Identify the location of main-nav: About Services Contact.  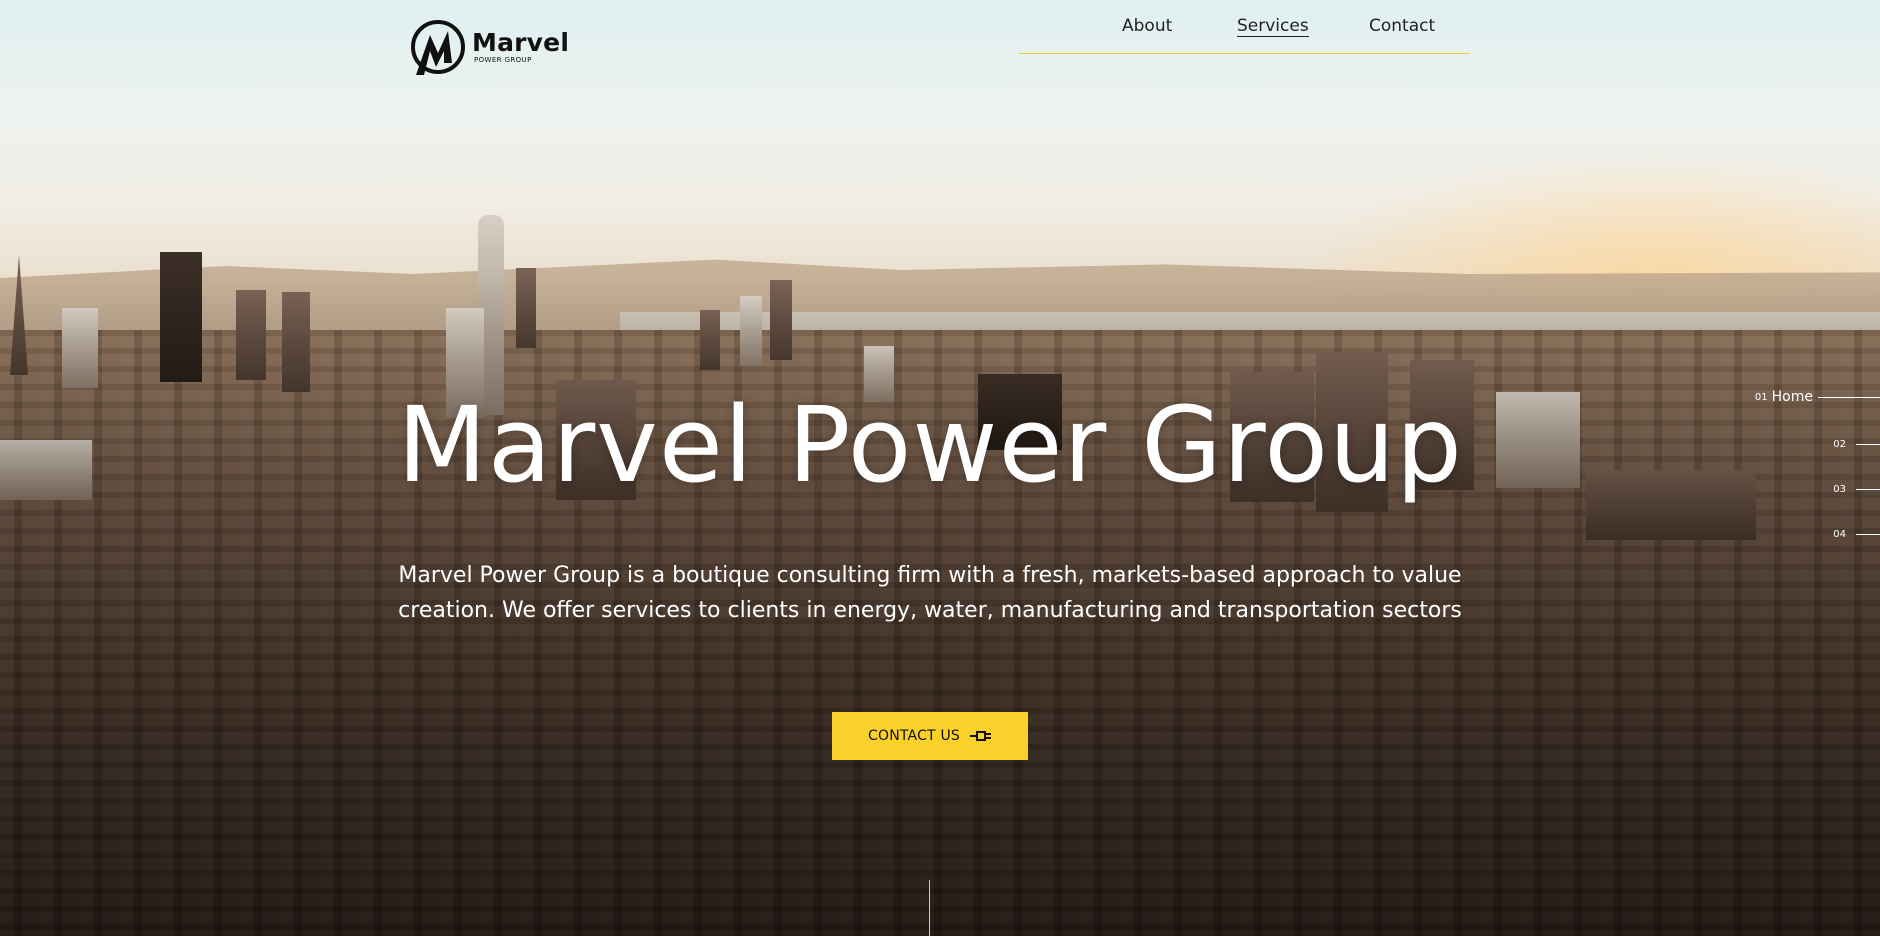
(1244, 27).